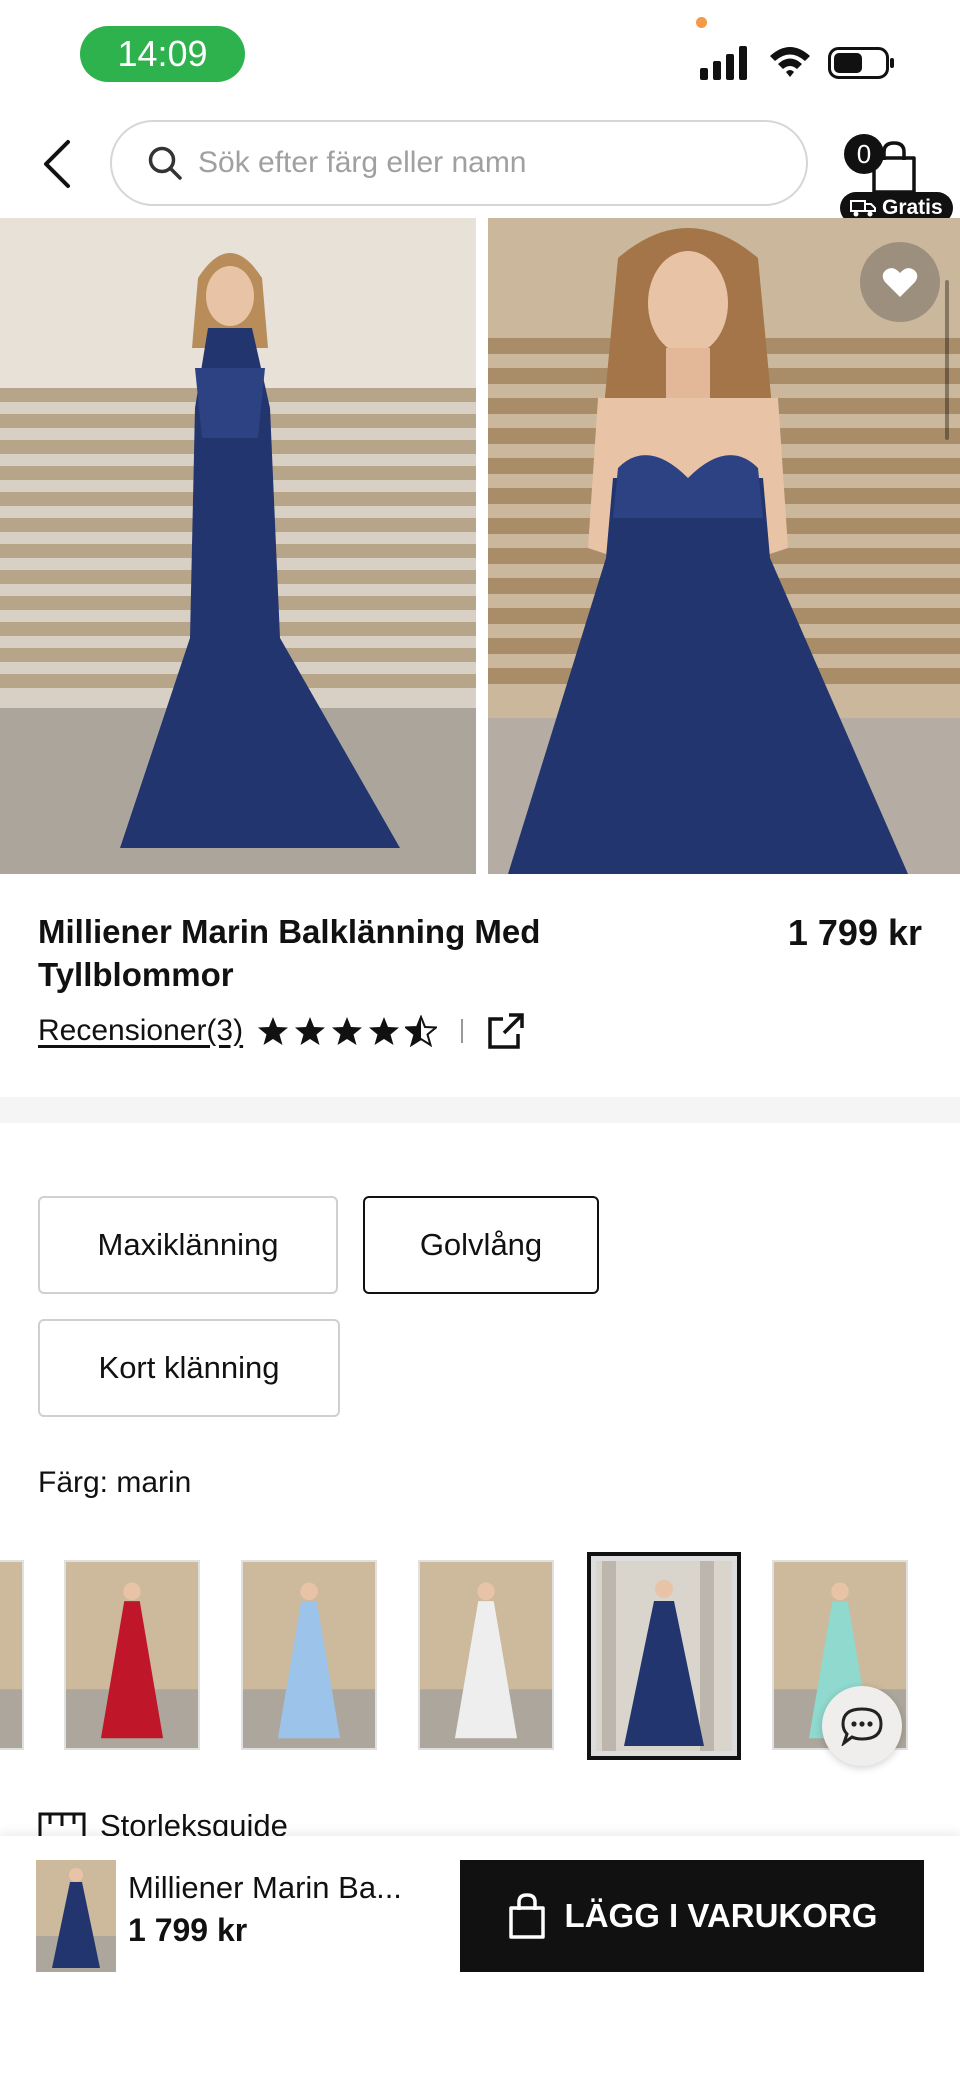 The height and width of the screenshot is (2078, 960). I want to click on cart-button: 0 Gratis, so click(896, 172).